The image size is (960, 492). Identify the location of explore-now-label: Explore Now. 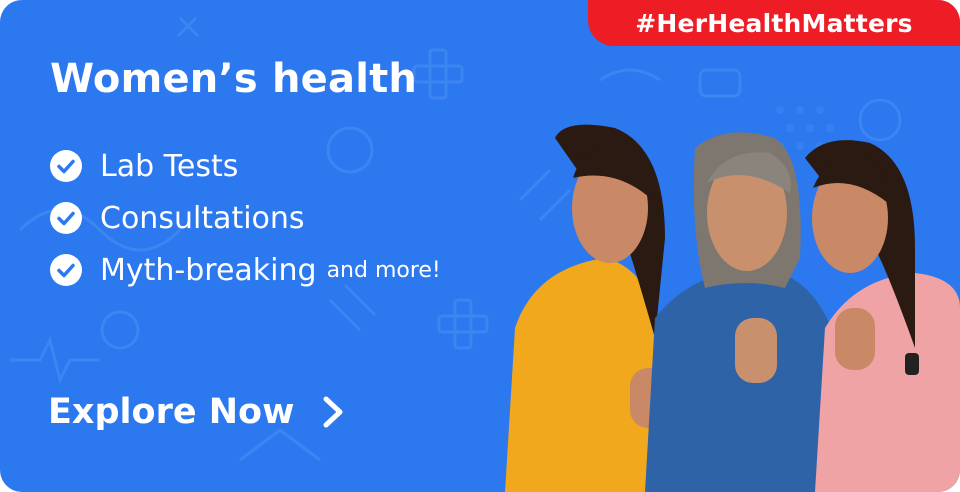
(171, 412).